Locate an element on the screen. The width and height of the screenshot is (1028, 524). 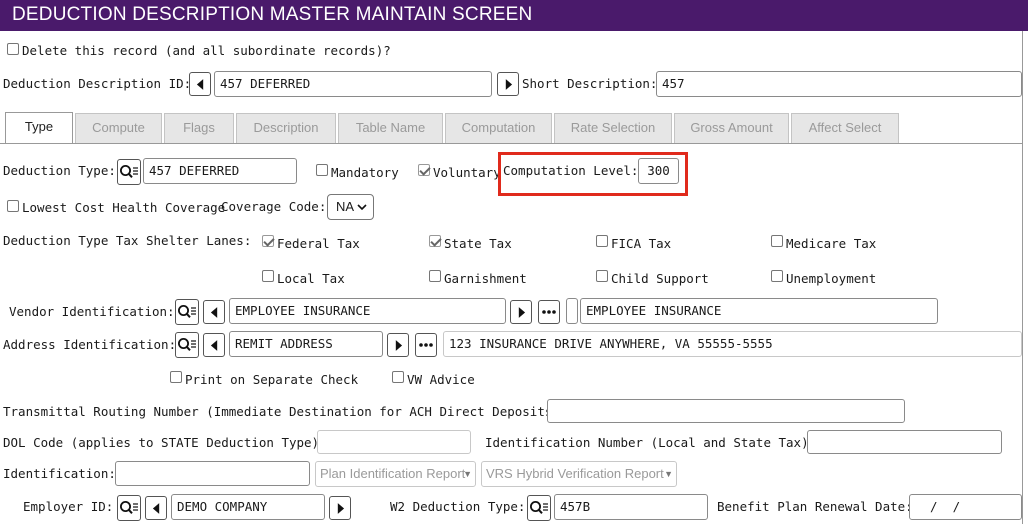
address-next-button is located at coordinates (398, 345).